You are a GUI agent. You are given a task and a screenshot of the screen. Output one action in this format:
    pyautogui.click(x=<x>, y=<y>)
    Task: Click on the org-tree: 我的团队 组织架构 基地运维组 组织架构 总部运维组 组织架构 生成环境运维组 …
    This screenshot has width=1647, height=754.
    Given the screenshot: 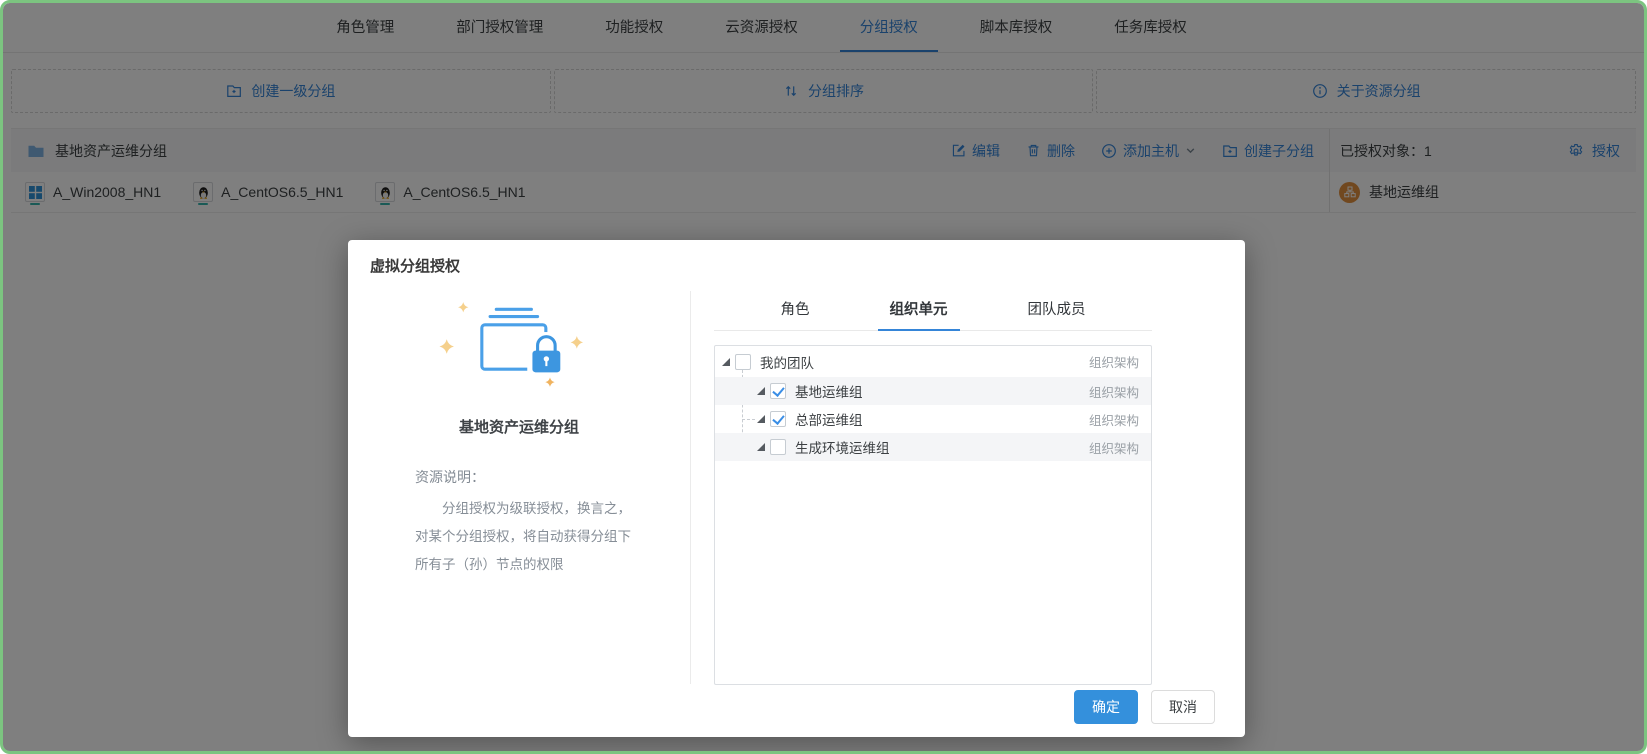 What is the action you would take?
    pyautogui.click(x=933, y=515)
    